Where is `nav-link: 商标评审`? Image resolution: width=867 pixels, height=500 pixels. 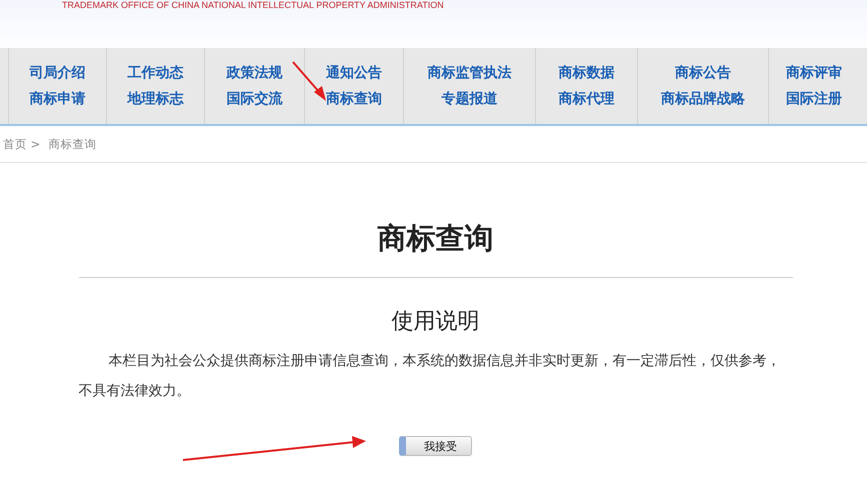 nav-link: 商标评审 is located at coordinates (814, 73).